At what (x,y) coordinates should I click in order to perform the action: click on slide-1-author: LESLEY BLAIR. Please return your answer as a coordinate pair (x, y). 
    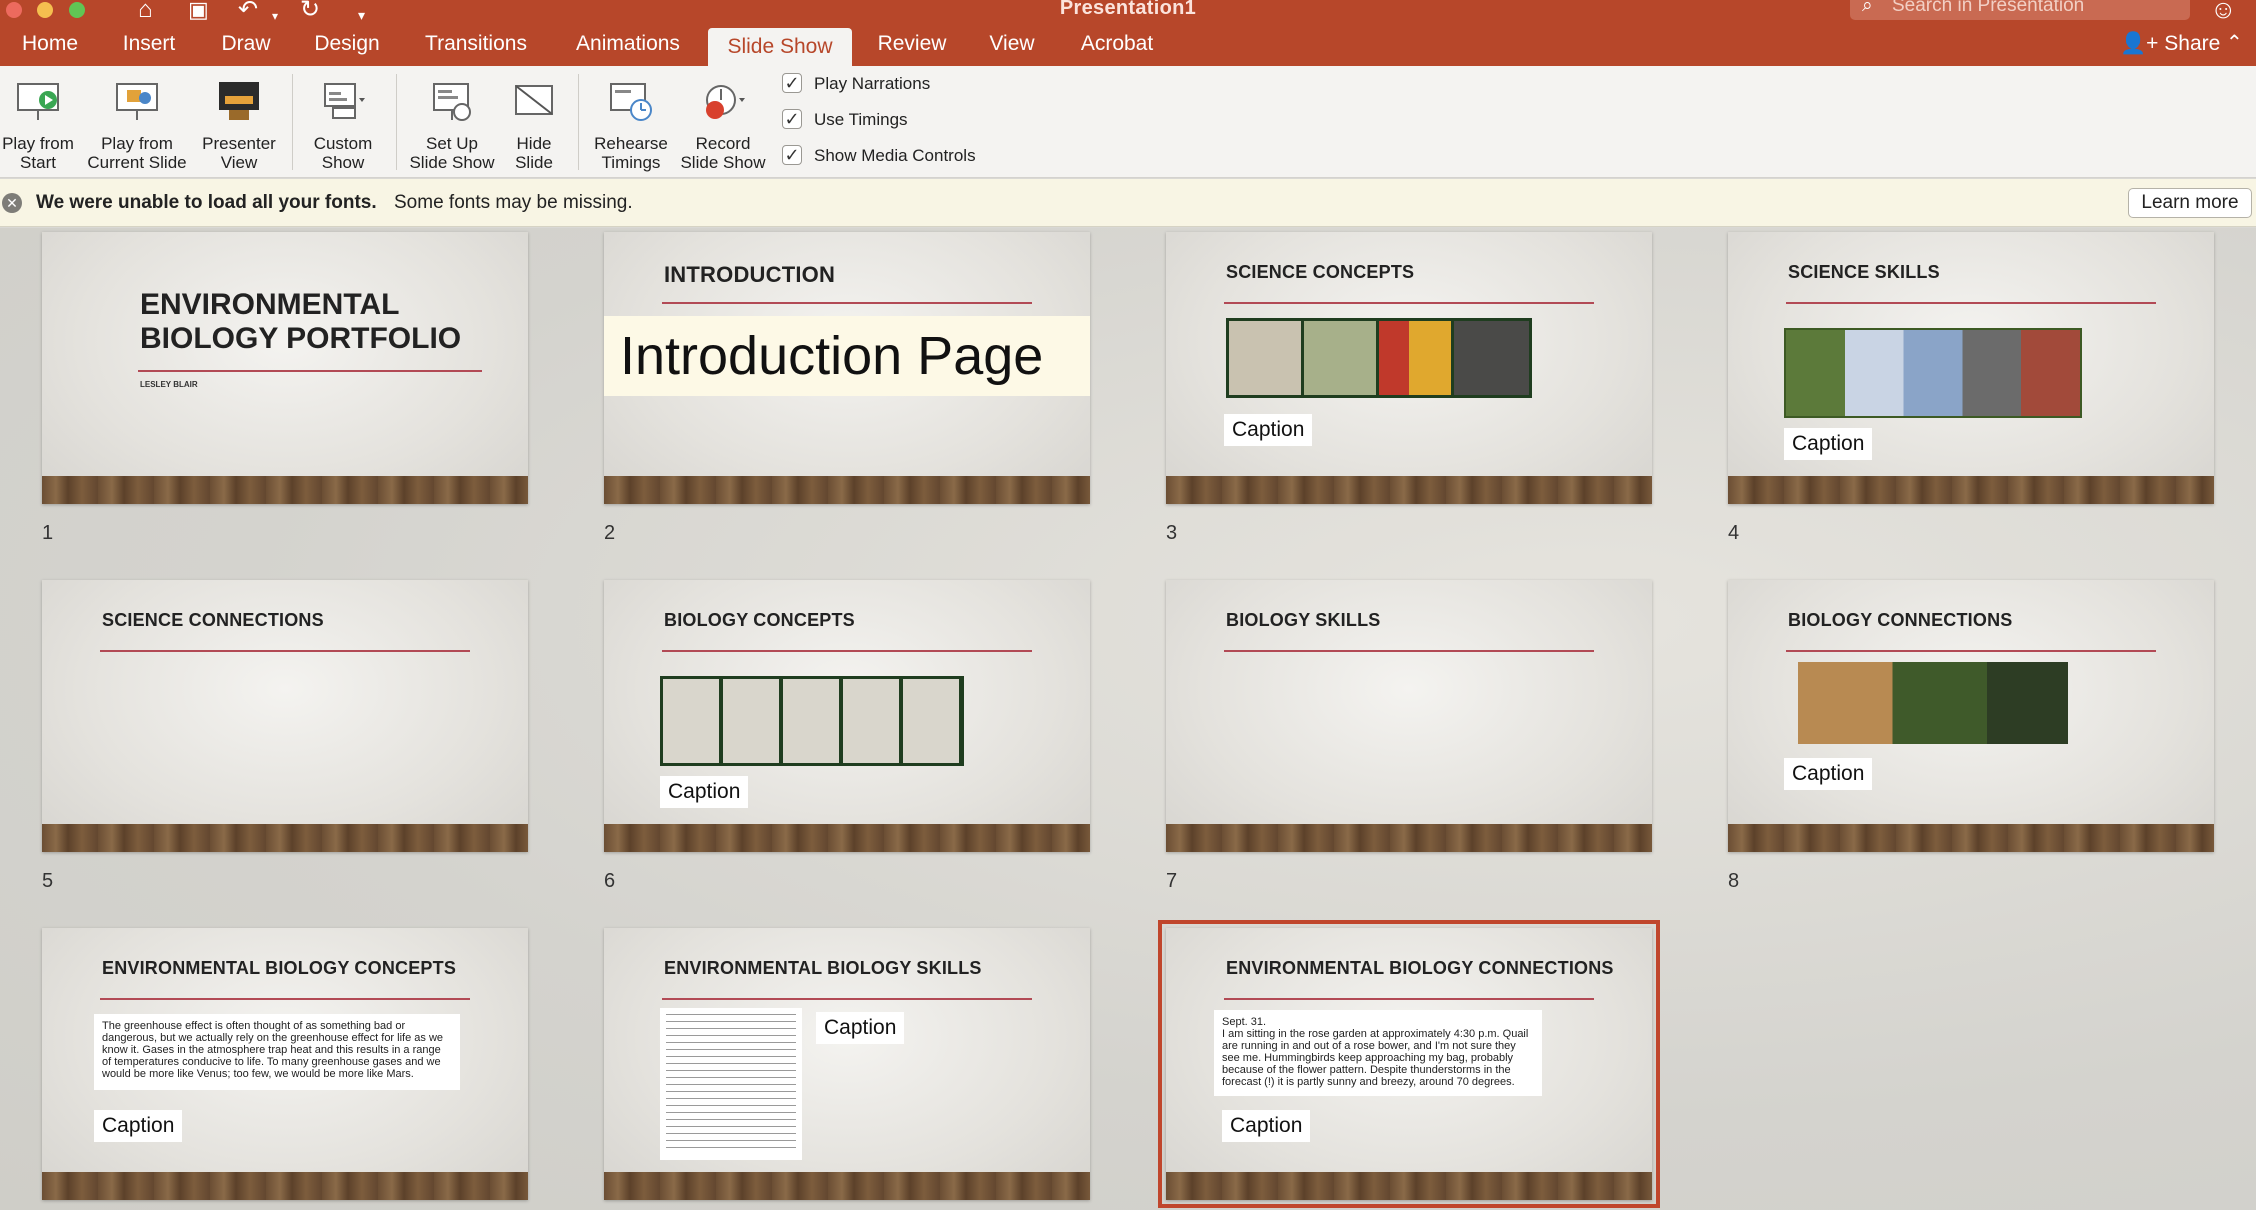
    Looking at the image, I should click on (169, 384).